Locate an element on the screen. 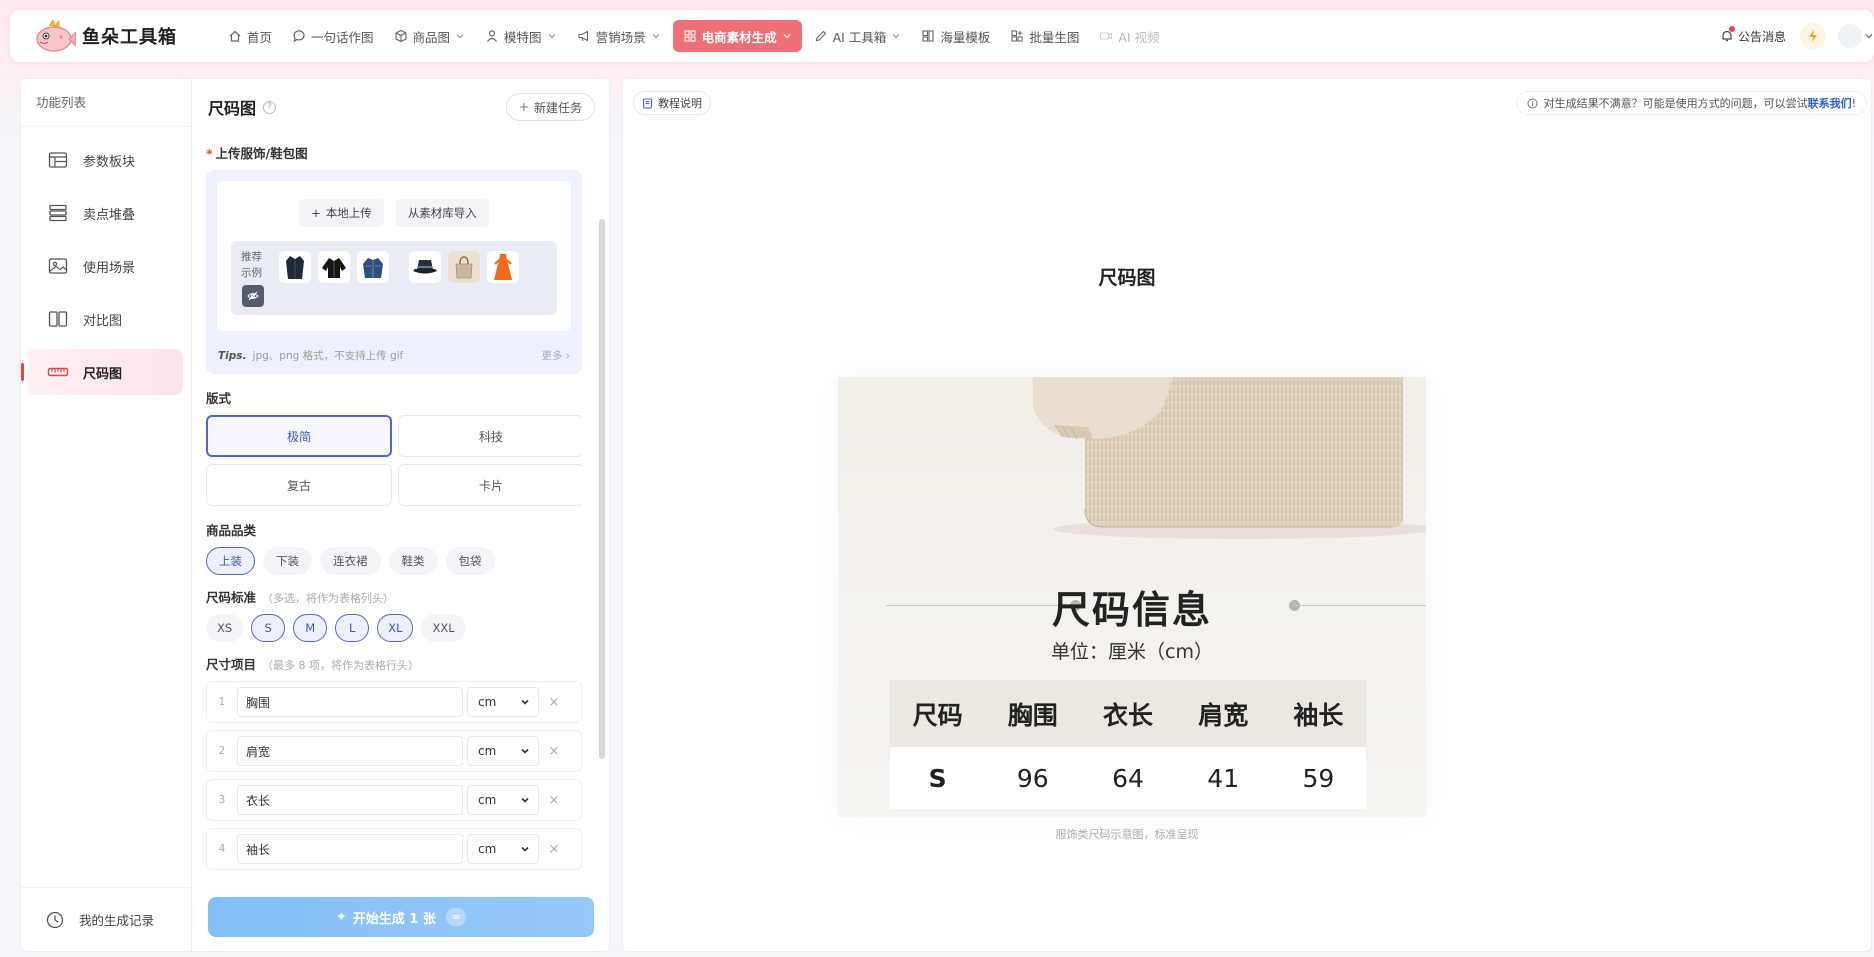 This screenshot has width=1874, height=957. nav-batch-generate: 批量生图 is located at coordinates (1044, 36).